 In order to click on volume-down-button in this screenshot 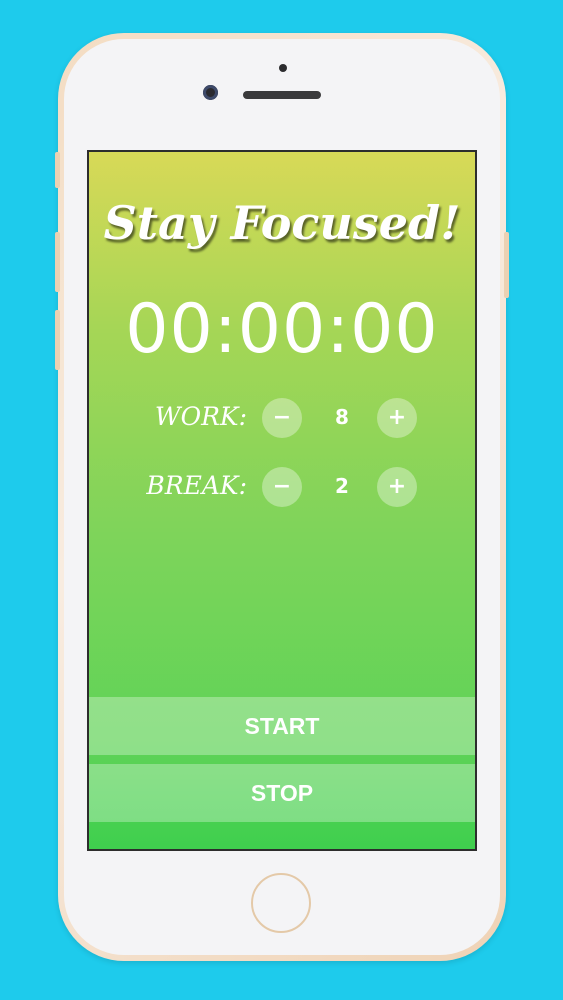, I will do `click(57, 340)`.